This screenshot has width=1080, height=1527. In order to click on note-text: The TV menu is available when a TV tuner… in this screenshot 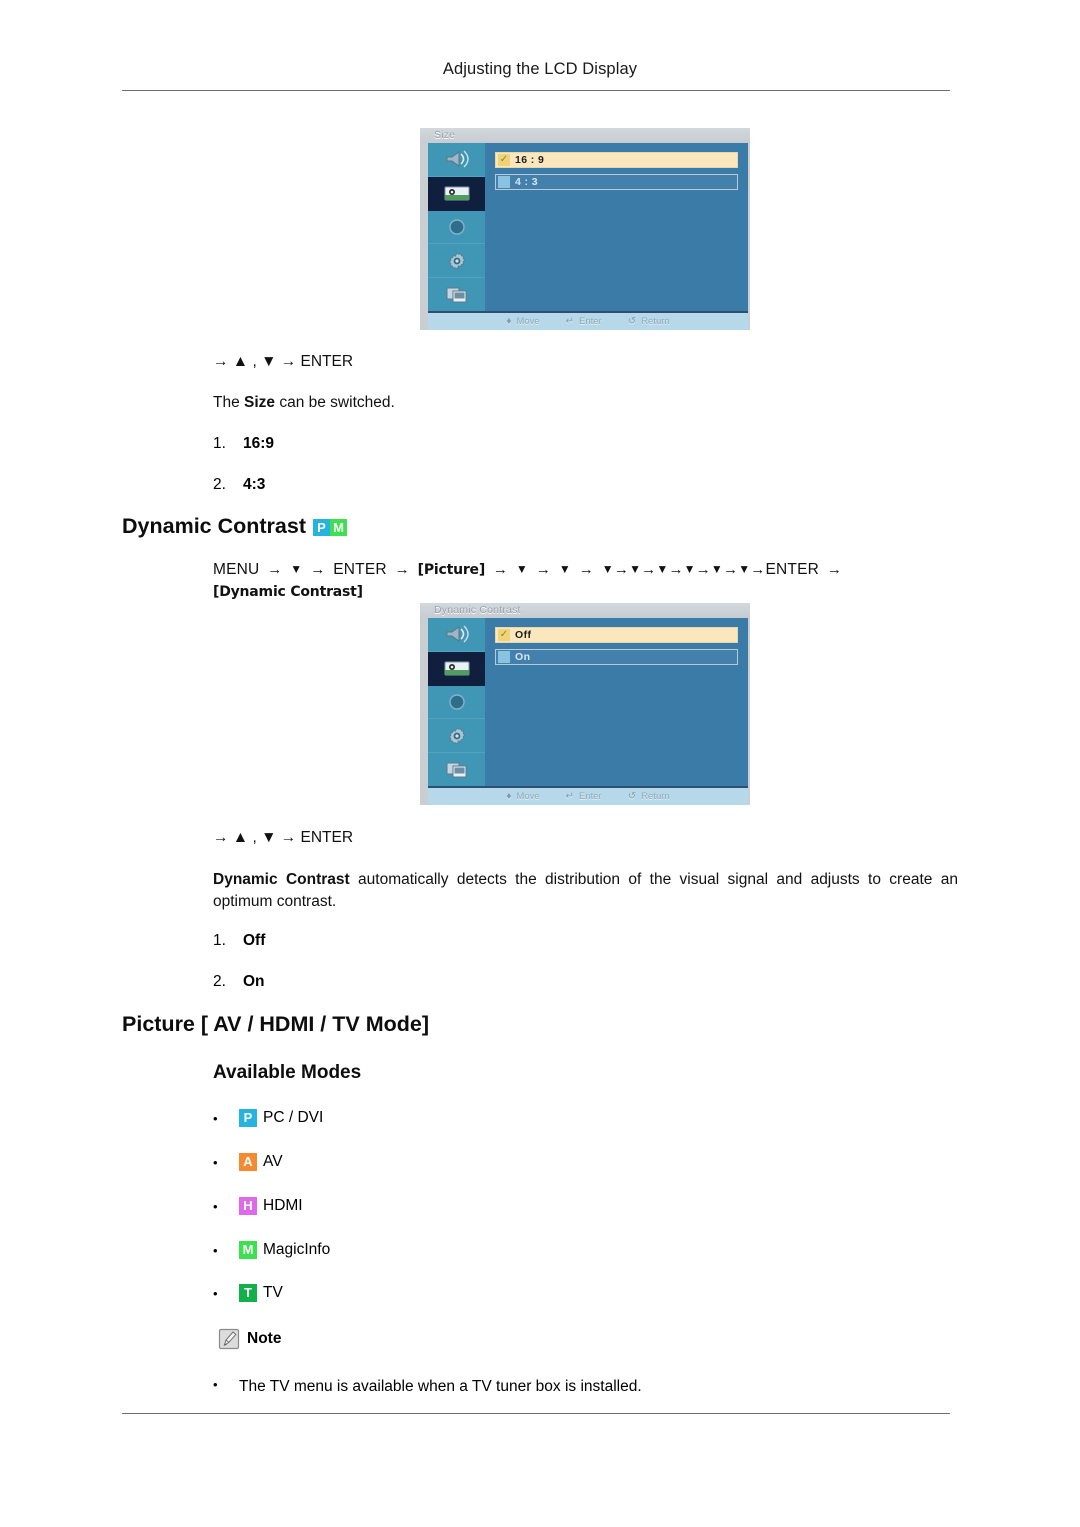, I will do `click(440, 1386)`.